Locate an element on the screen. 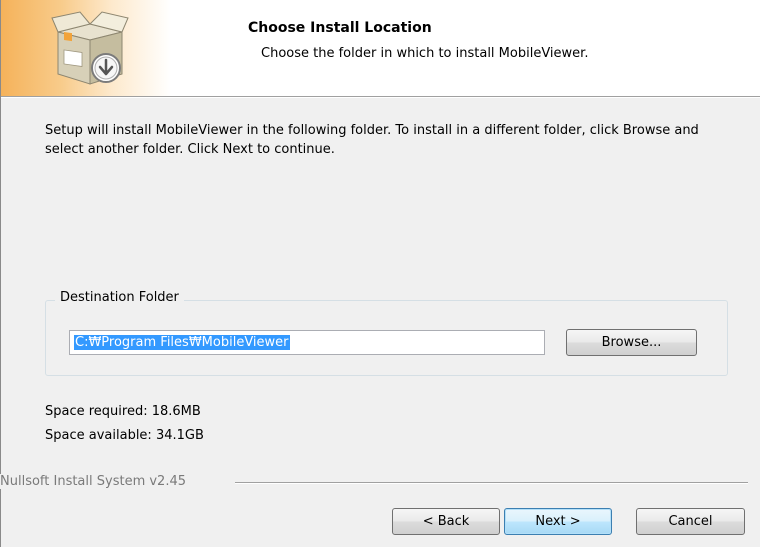 The height and width of the screenshot is (547, 760). back-button: < Back is located at coordinates (446, 521).